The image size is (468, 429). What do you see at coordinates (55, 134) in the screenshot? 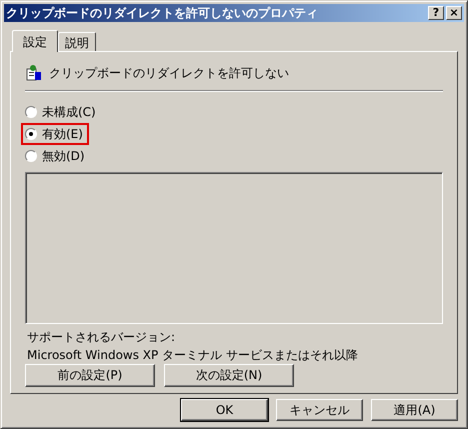
I see `radio-option: 有効(E)` at bounding box center [55, 134].